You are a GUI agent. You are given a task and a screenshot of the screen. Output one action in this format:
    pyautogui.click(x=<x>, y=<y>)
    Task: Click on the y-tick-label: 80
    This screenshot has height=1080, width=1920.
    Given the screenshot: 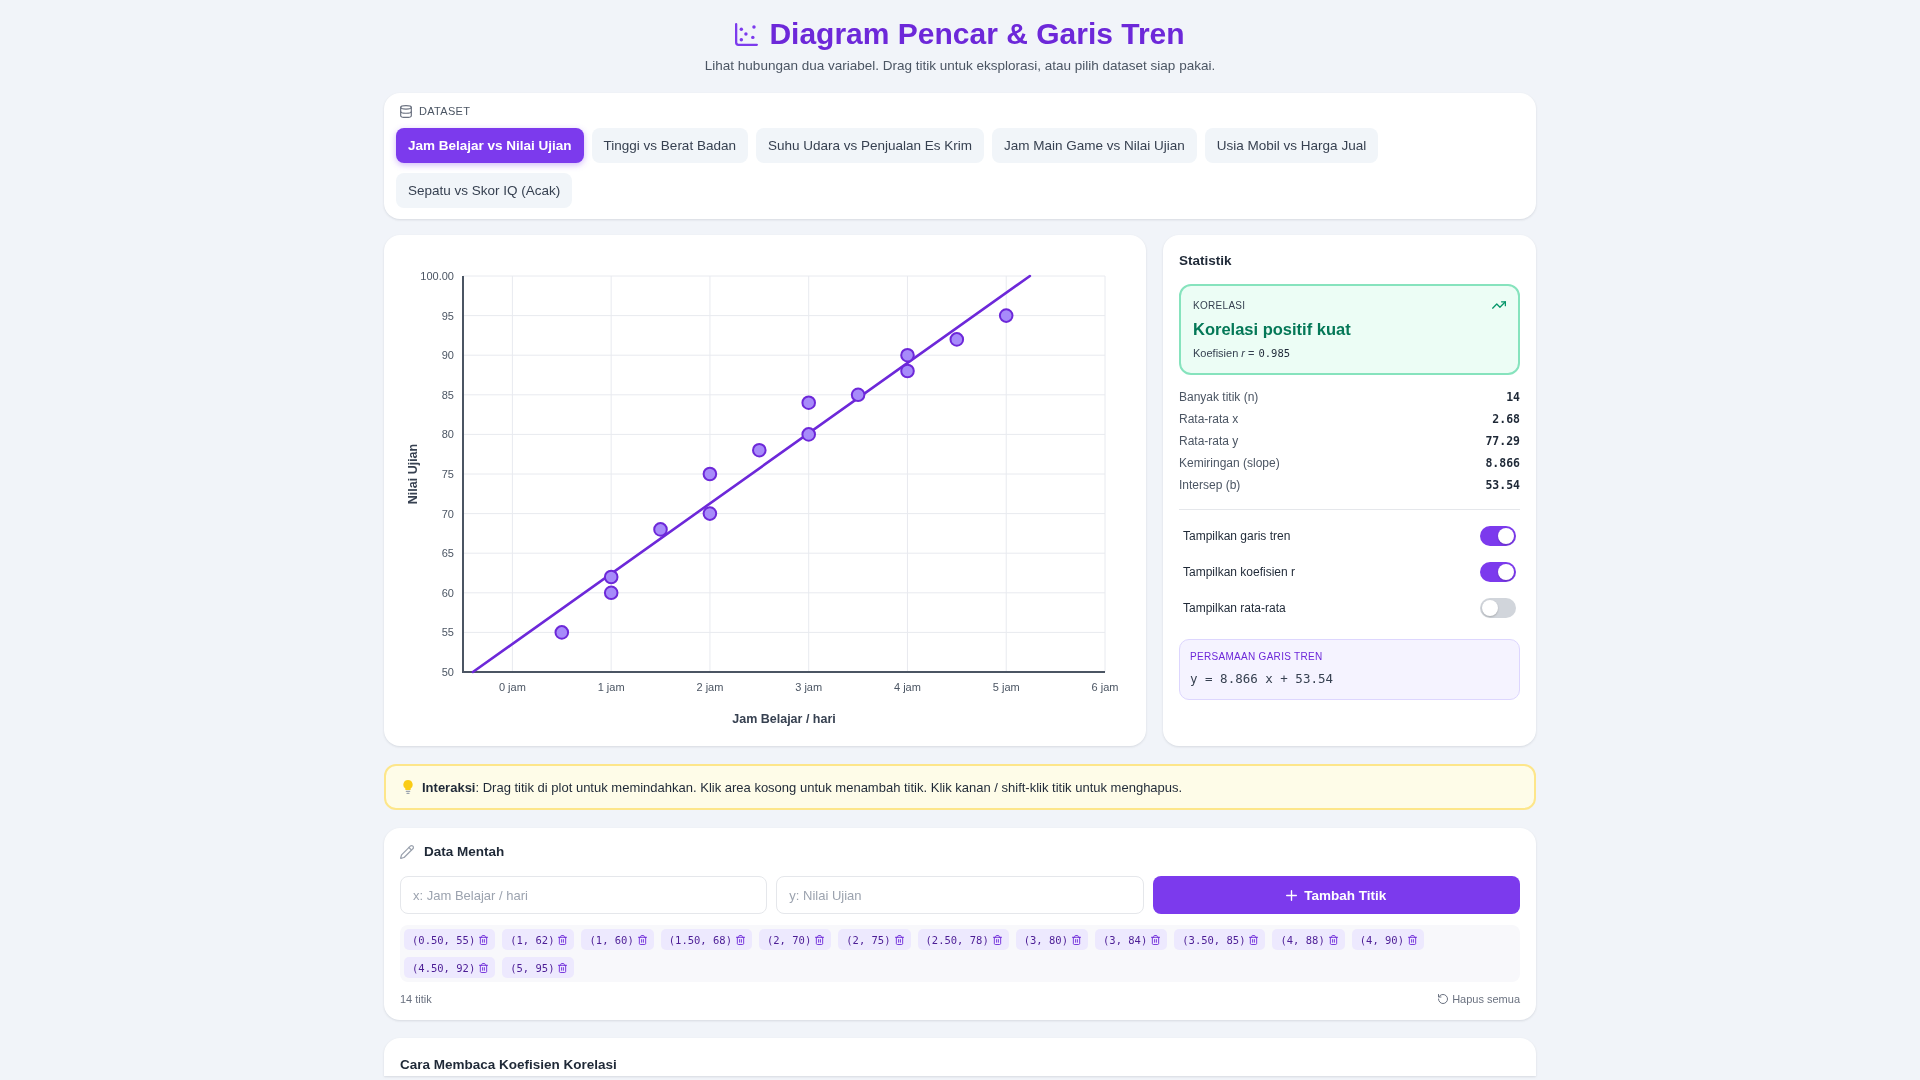 What is the action you would take?
    pyautogui.click(x=447, y=434)
    